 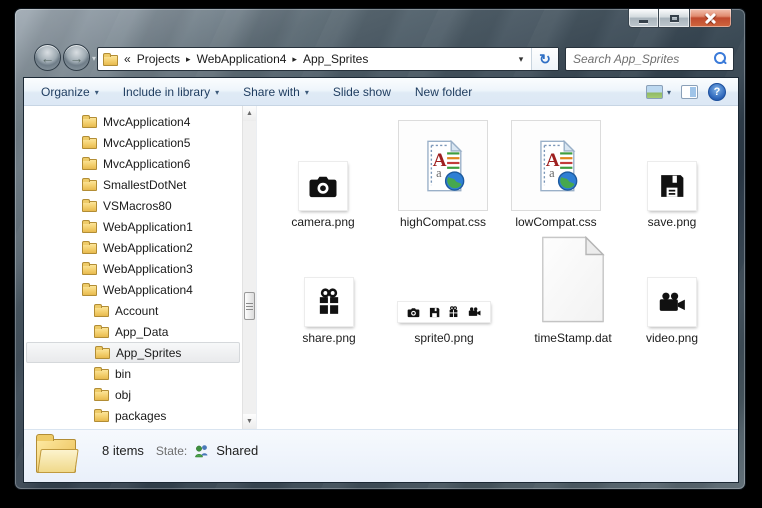 I want to click on tree-item-mvcapplication4: MvcApplication4, so click(x=133, y=121).